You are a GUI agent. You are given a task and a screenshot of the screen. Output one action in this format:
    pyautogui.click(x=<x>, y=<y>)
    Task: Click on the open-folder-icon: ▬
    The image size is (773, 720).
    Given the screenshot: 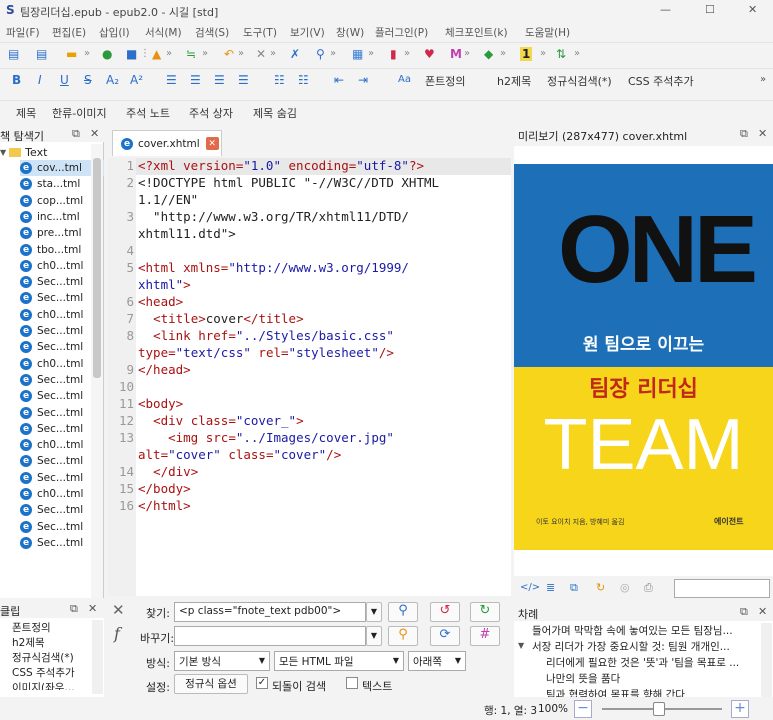 What is the action you would take?
    pyautogui.click(x=71, y=54)
    